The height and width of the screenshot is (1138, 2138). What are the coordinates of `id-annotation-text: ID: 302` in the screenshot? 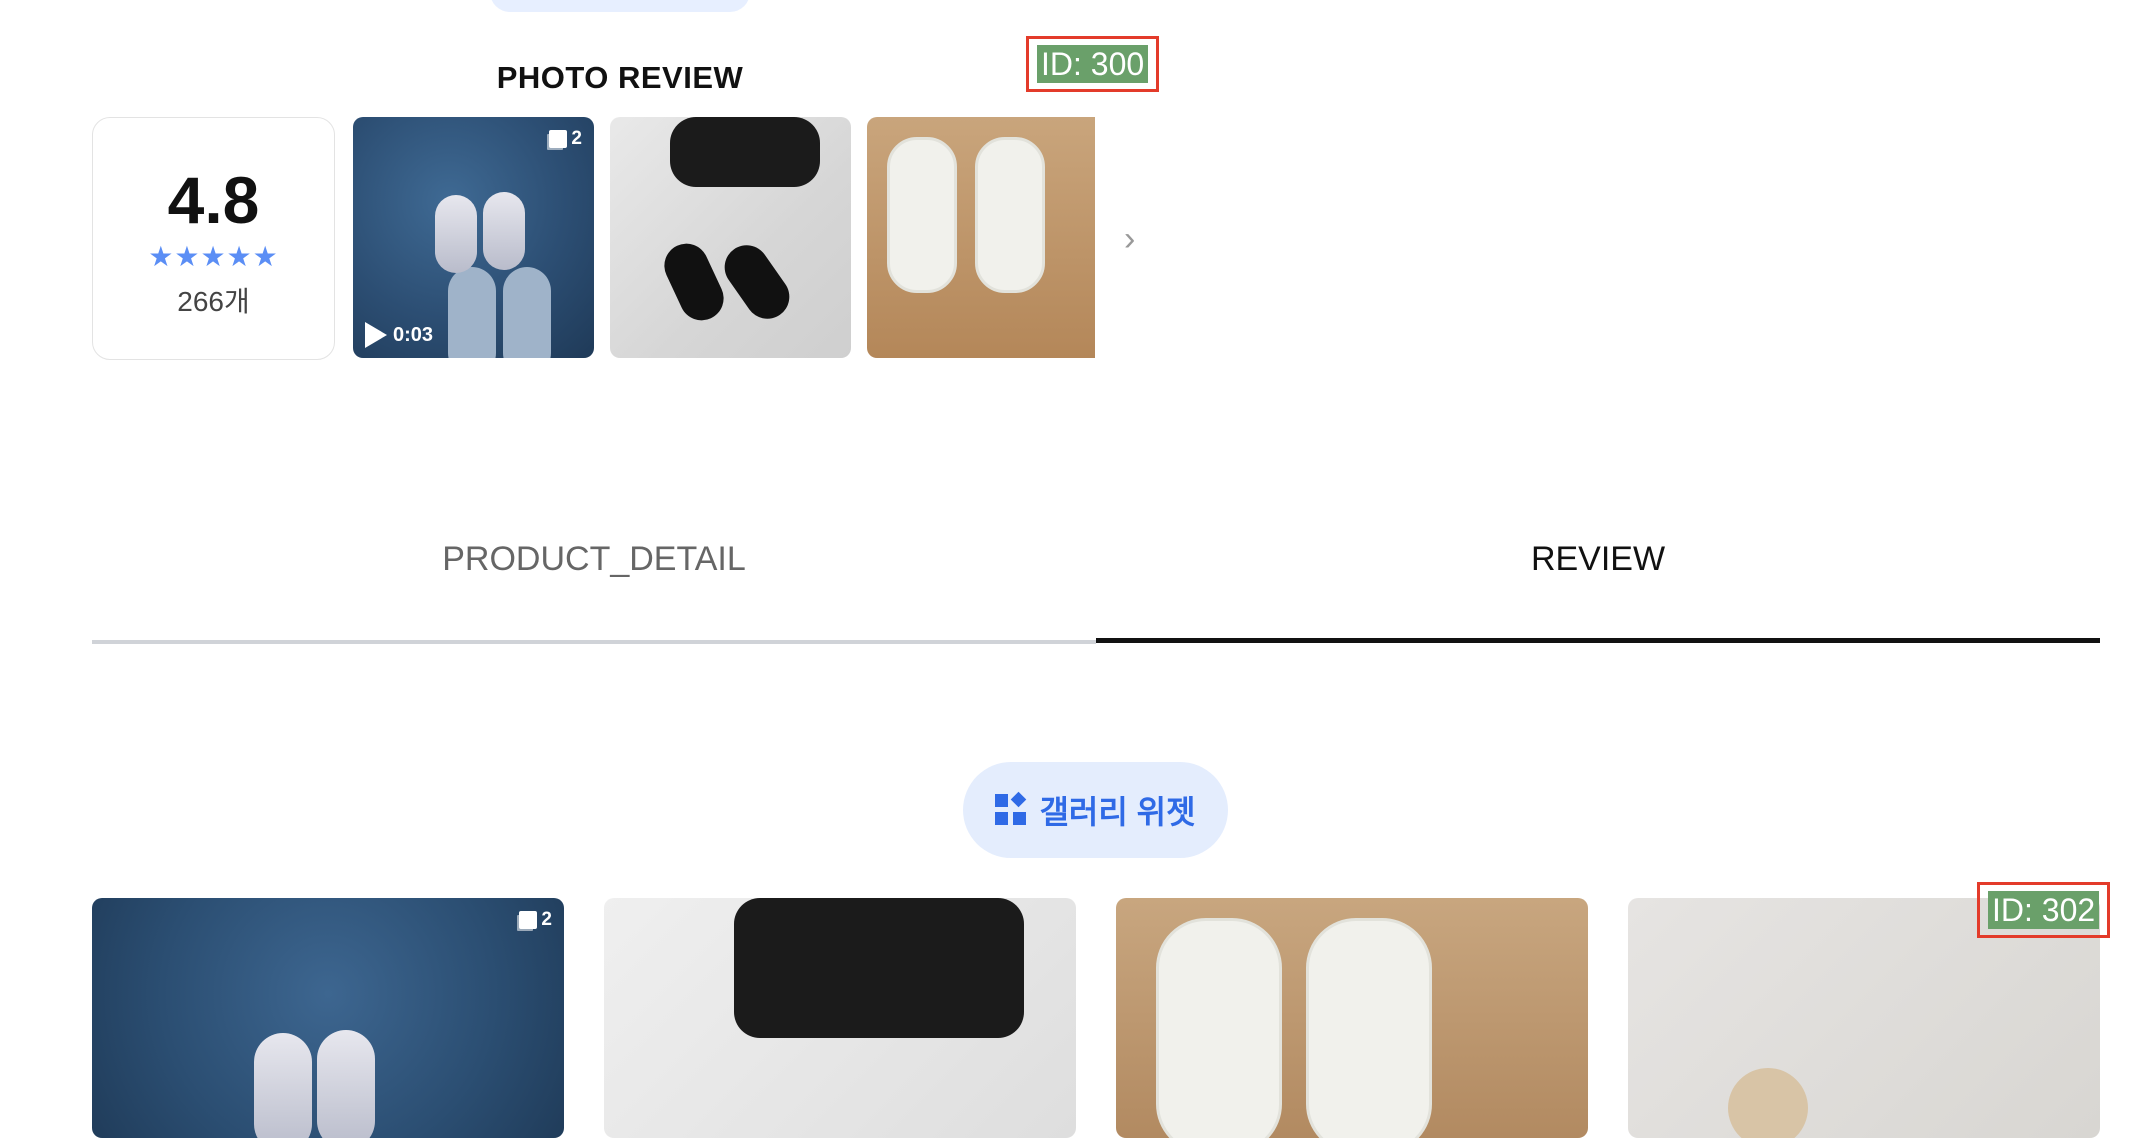 It's located at (2044, 910).